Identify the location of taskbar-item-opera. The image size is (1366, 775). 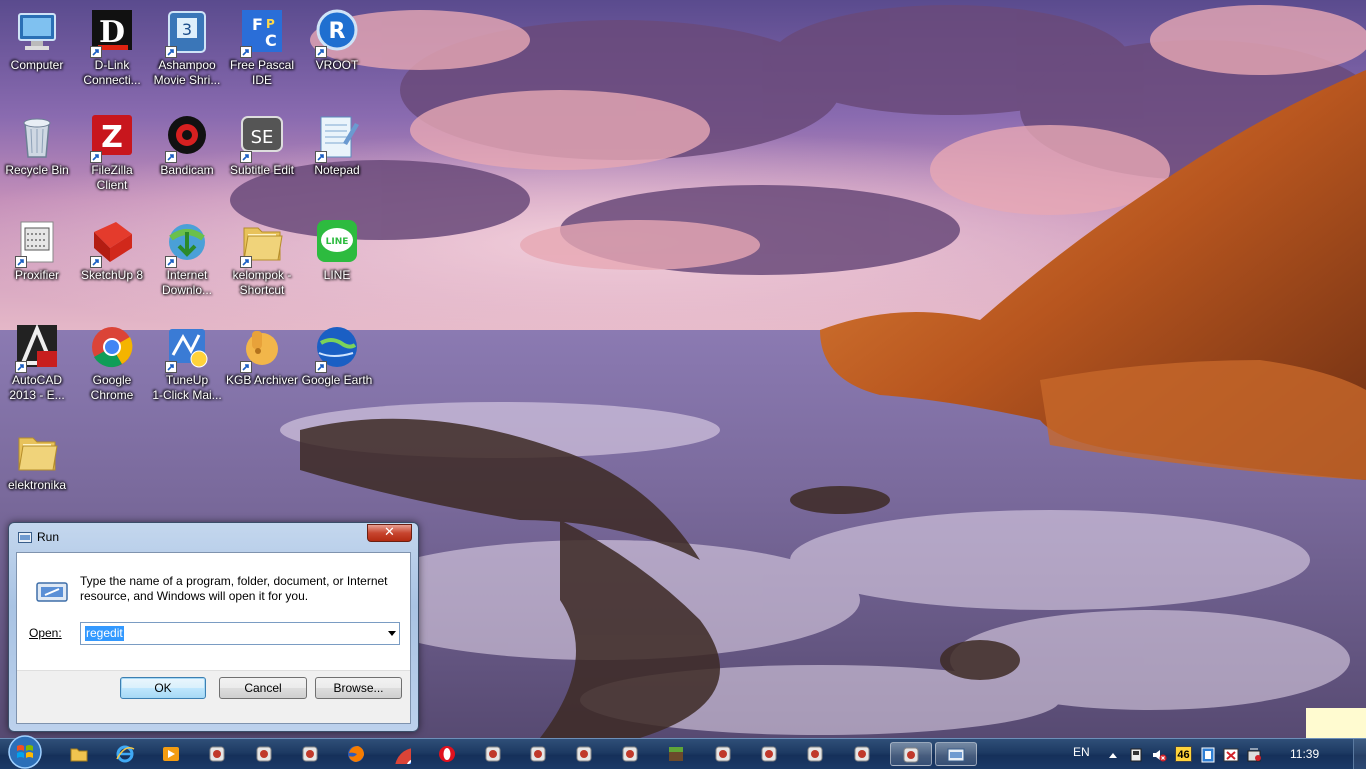
(447, 754).